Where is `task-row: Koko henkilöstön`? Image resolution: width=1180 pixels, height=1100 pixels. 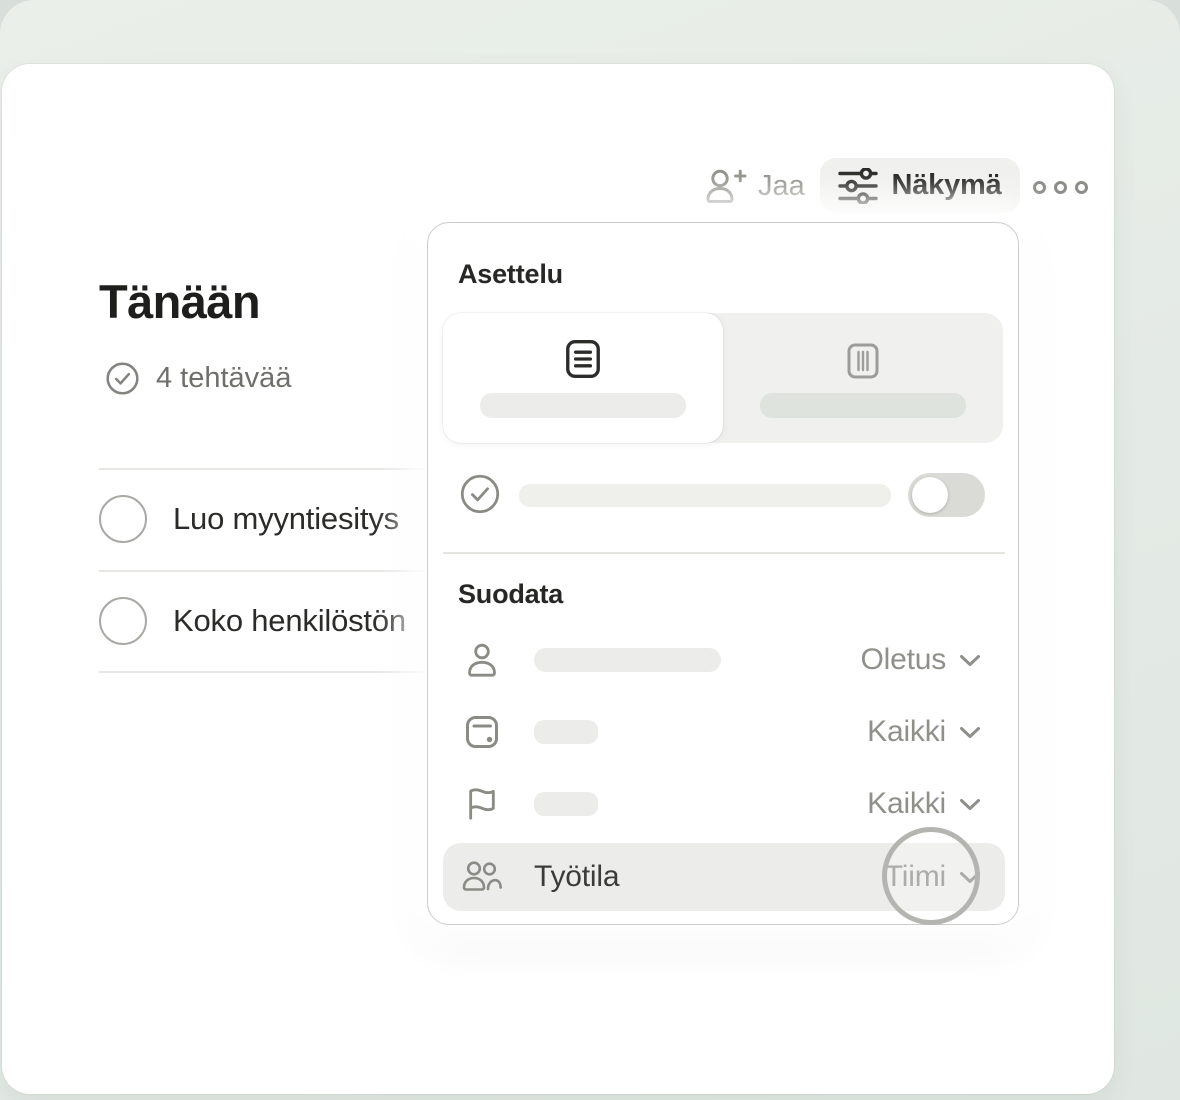 task-row: Koko henkilöstön is located at coordinates (252, 621).